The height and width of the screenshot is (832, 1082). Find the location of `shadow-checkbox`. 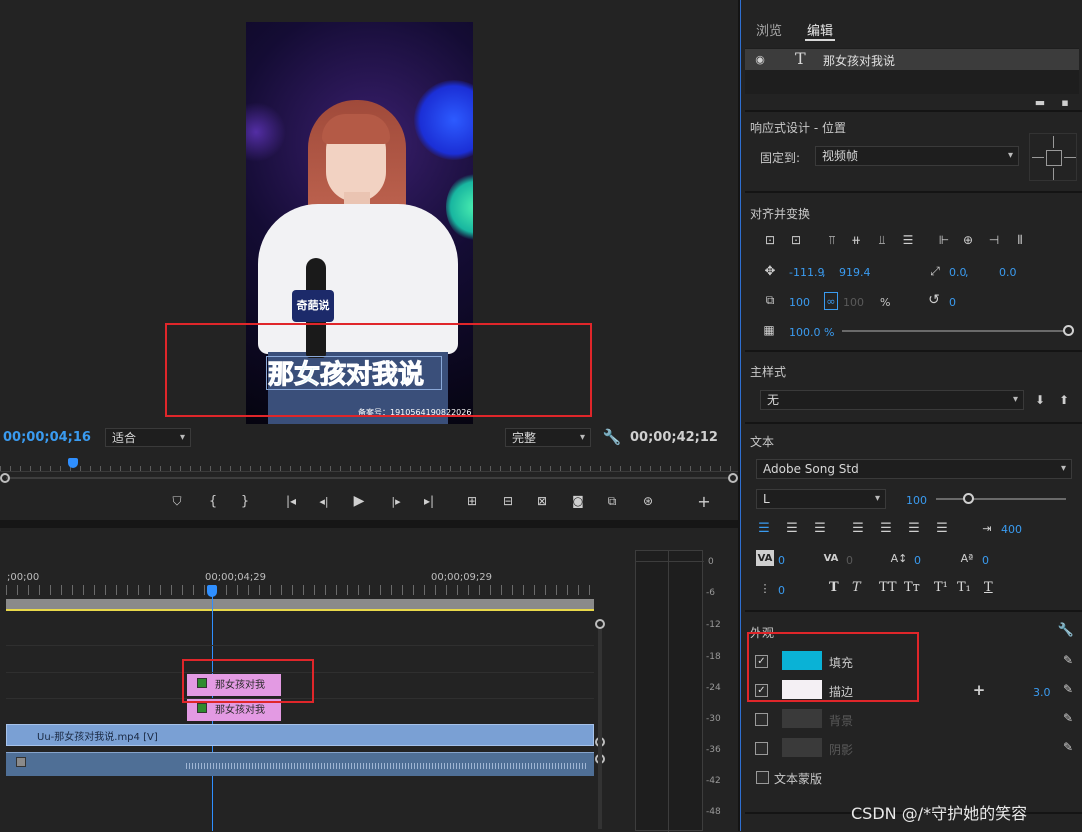

shadow-checkbox is located at coordinates (761, 748).